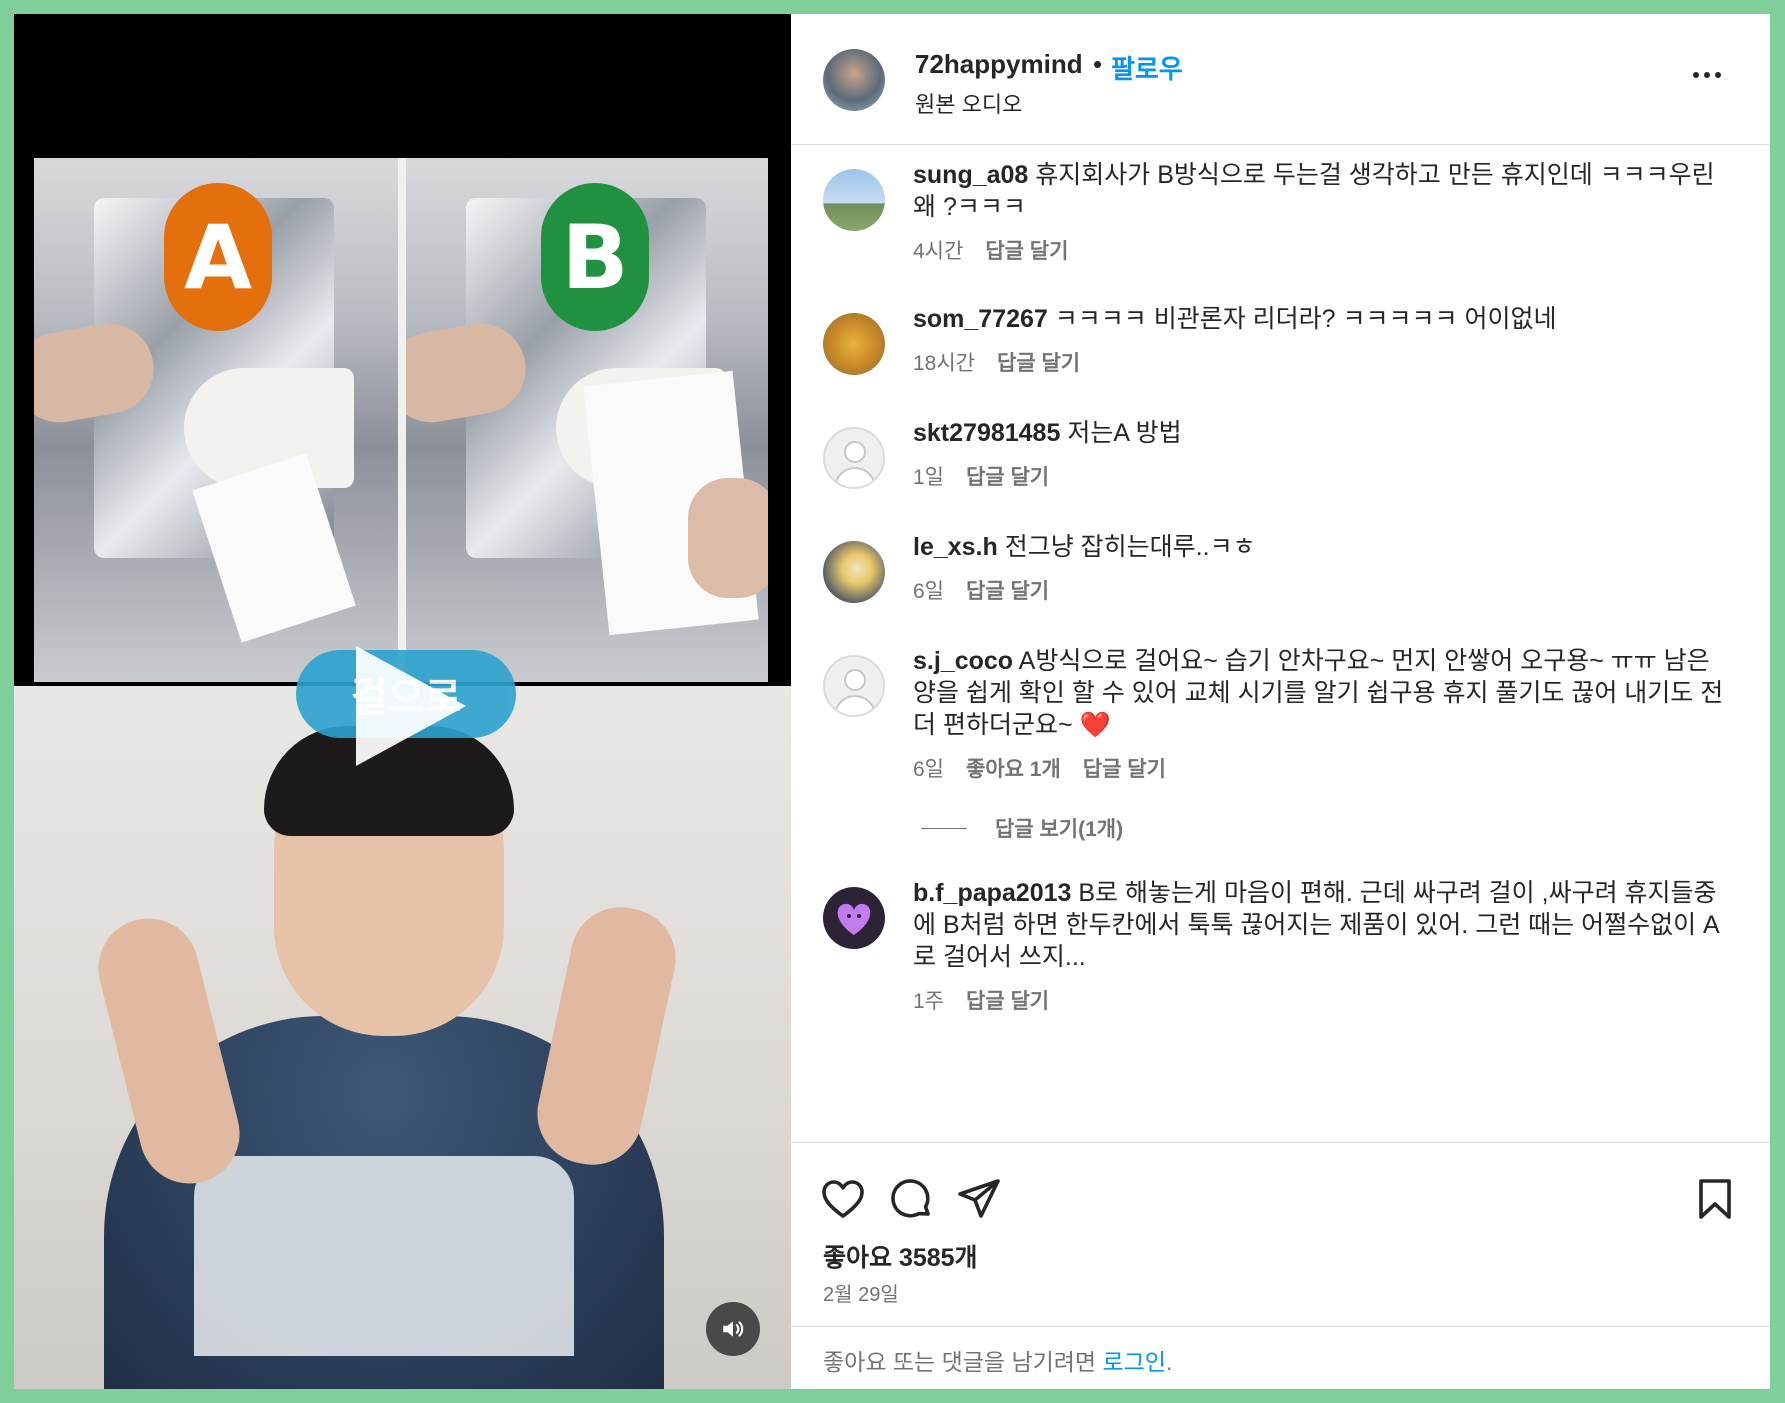 The image size is (1785, 1403). What do you see at coordinates (402, 420) in the screenshot?
I see `panel-divider` at bounding box center [402, 420].